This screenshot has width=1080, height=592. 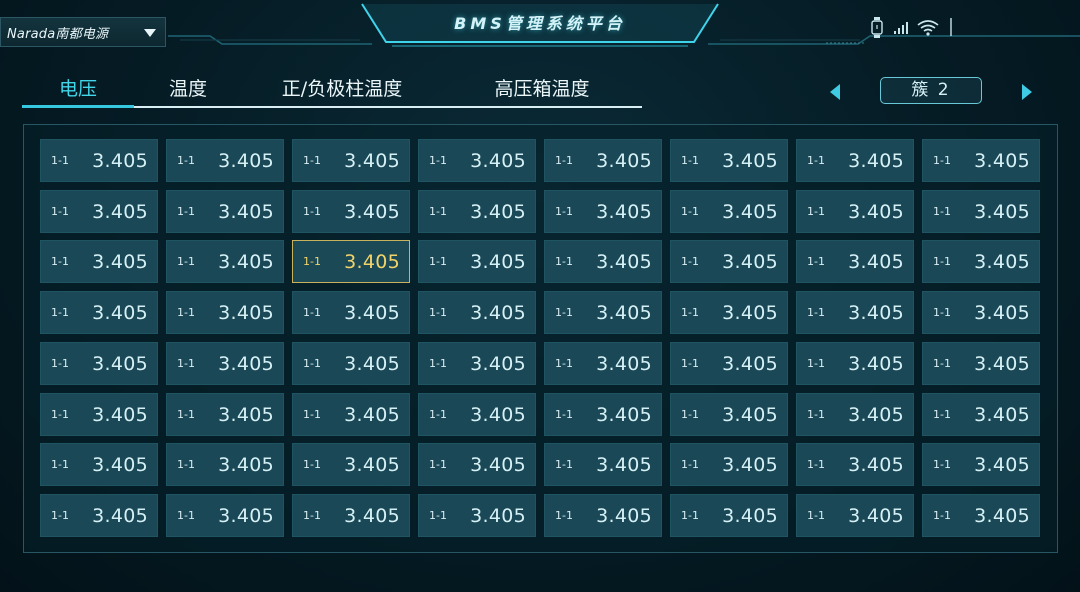 I want to click on tab-pole-temperature: 正/负极柱温度, so click(x=342, y=90).